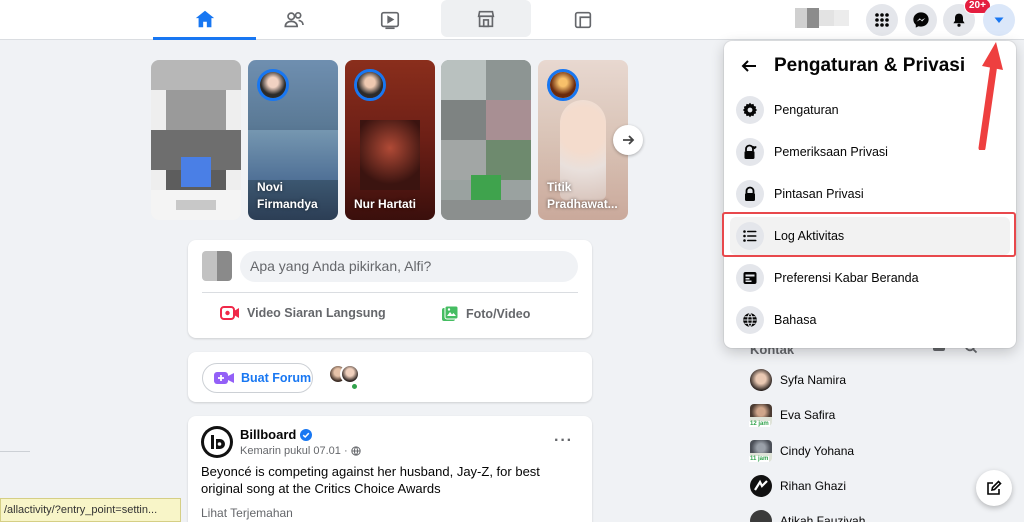 The image size is (1024, 522). I want to click on caret-down-icon, so click(999, 20).